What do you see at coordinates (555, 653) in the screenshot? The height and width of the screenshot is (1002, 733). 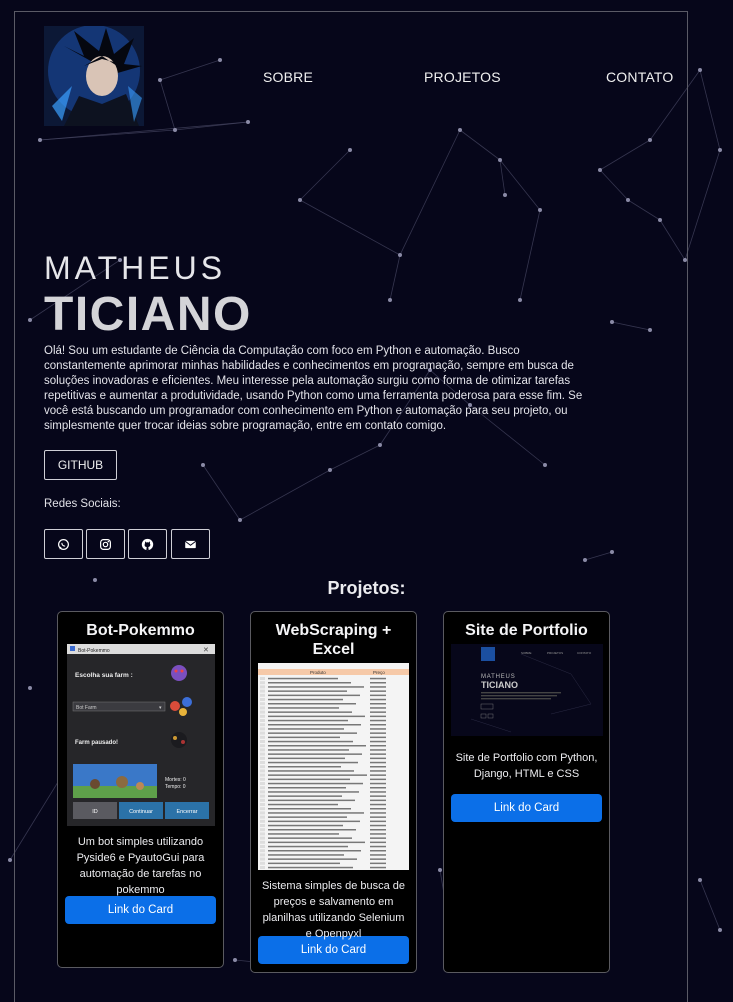 I see `svg-text: PROJETOS` at bounding box center [555, 653].